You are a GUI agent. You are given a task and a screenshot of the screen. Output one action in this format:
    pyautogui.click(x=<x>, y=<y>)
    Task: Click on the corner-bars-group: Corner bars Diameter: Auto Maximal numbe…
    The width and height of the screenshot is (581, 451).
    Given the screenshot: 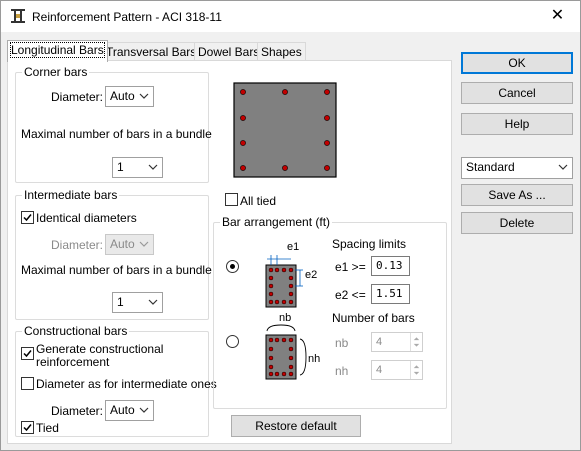 What is the action you would take?
    pyautogui.click(x=113, y=124)
    